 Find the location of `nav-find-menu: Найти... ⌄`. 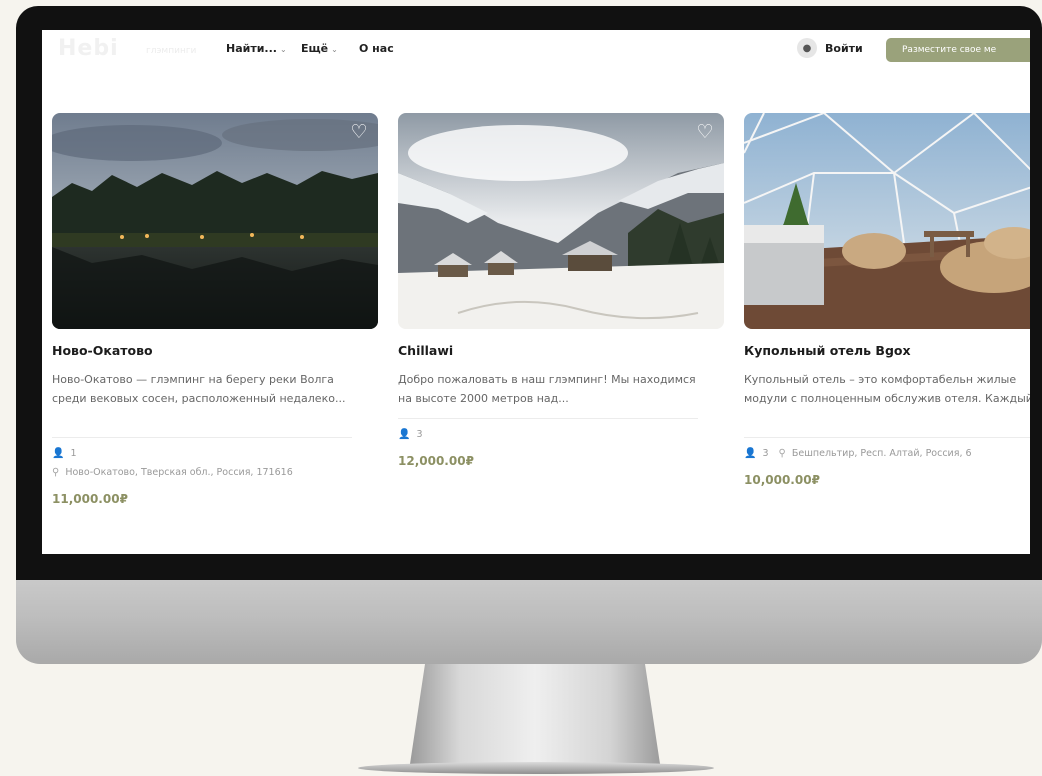

nav-find-menu: Найти... ⌄ is located at coordinates (256, 48).